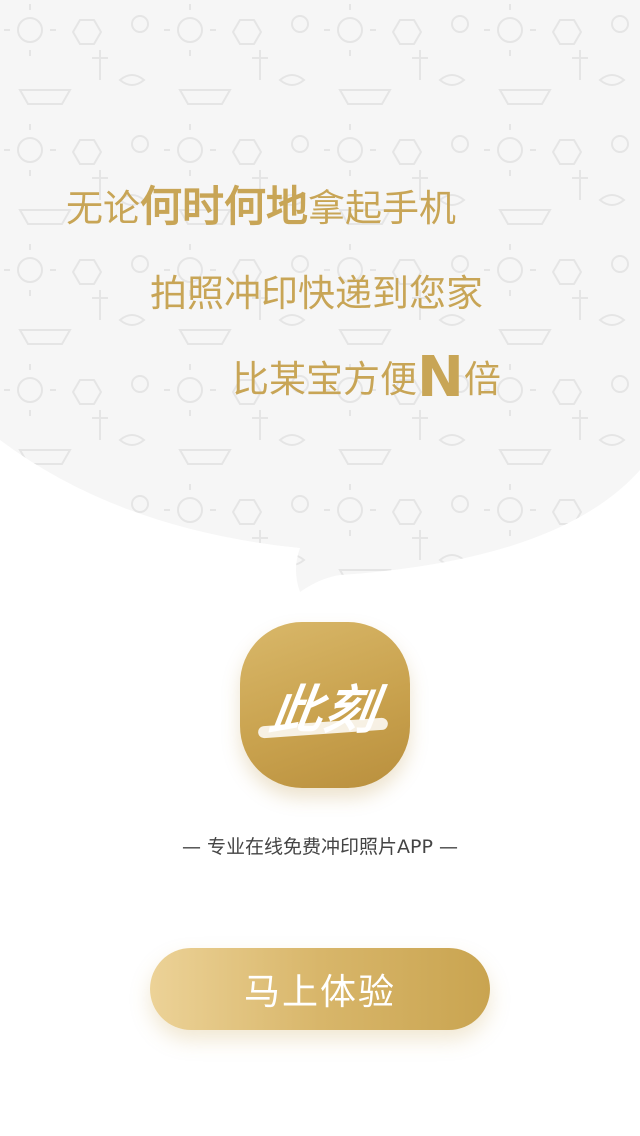 The width and height of the screenshot is (640, 1136). Describe the element at coordinates (316, 293) in the screenshot. I see `headline-line-2: 拍照冲印快递到您家` at that location.